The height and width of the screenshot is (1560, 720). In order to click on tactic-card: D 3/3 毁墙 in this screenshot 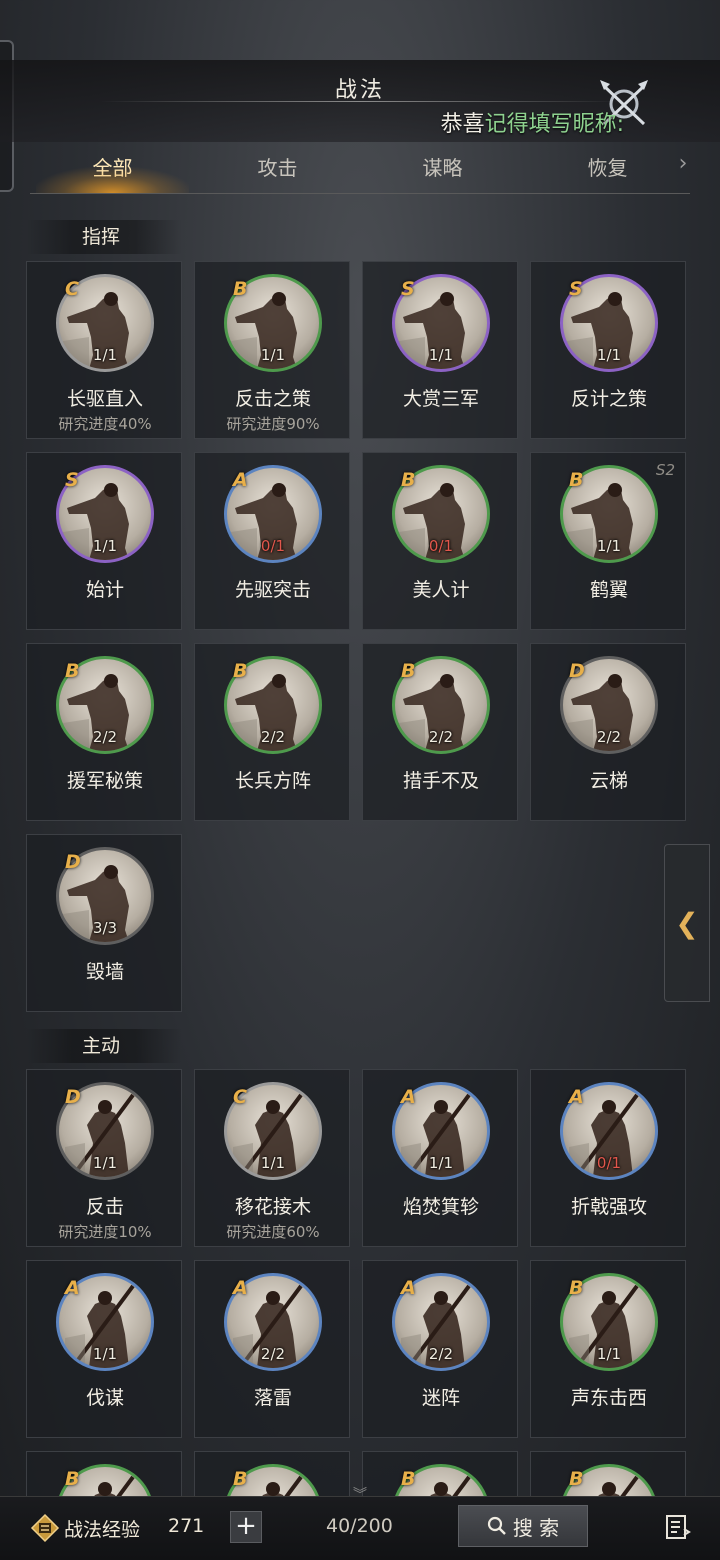, I will do `click(104, 923)`.